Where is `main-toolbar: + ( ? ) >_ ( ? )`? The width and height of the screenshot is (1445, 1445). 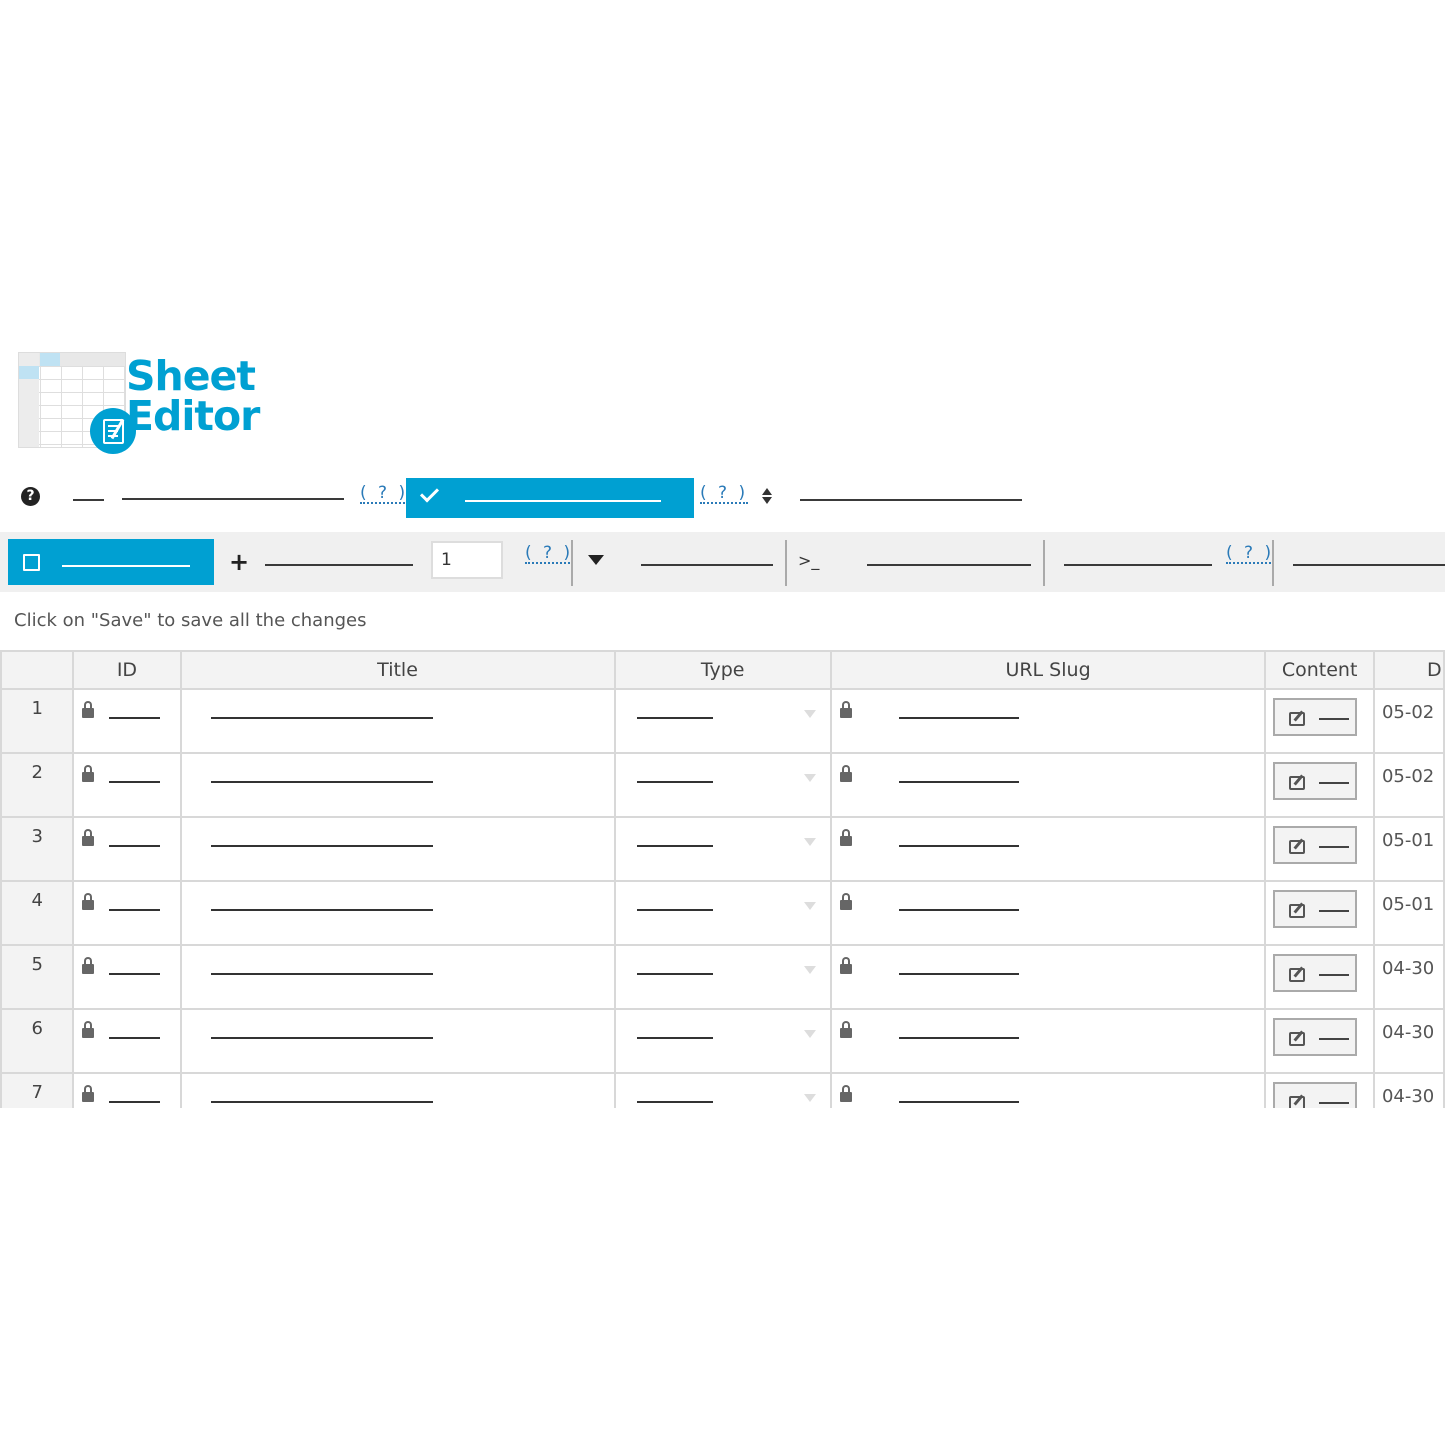
main-toolbar: + ( ? ) >_ ( ? ) is located at coordinates (722, 562).